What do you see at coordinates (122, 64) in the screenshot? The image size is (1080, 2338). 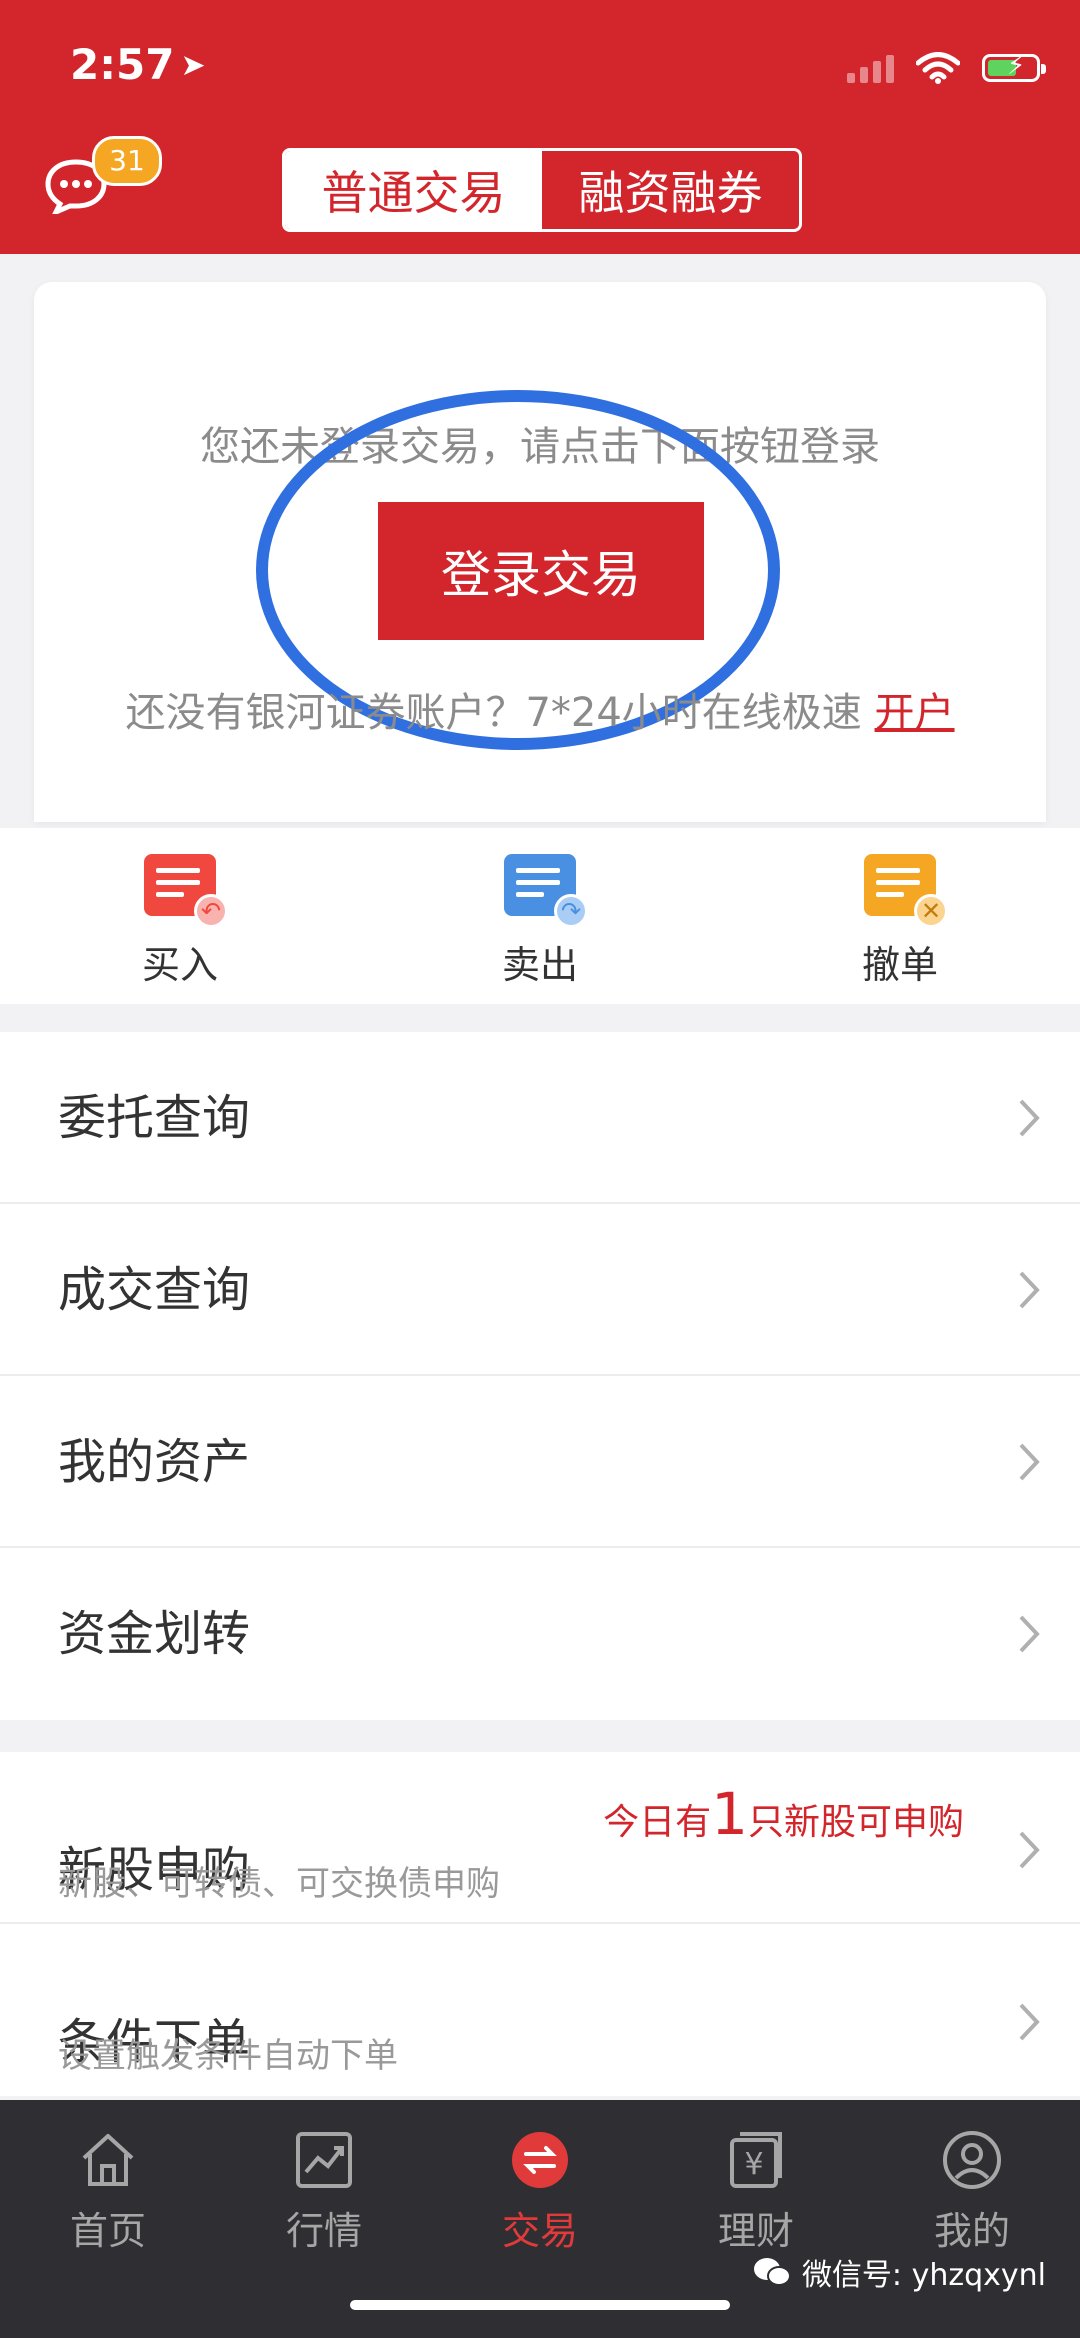 I see `clock: 2:57` at bounding box center [122, 64].